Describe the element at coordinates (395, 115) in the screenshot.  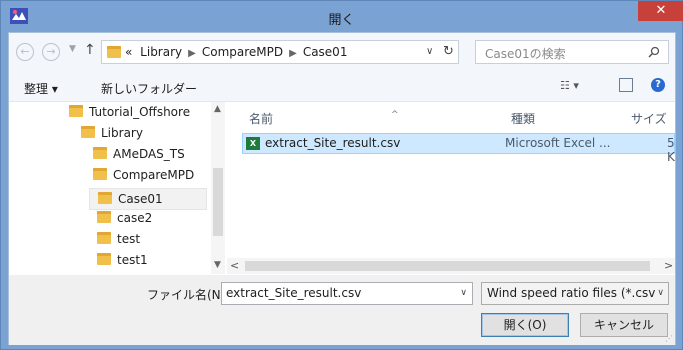
I see `sort-ascending-icon: ^` at that location.